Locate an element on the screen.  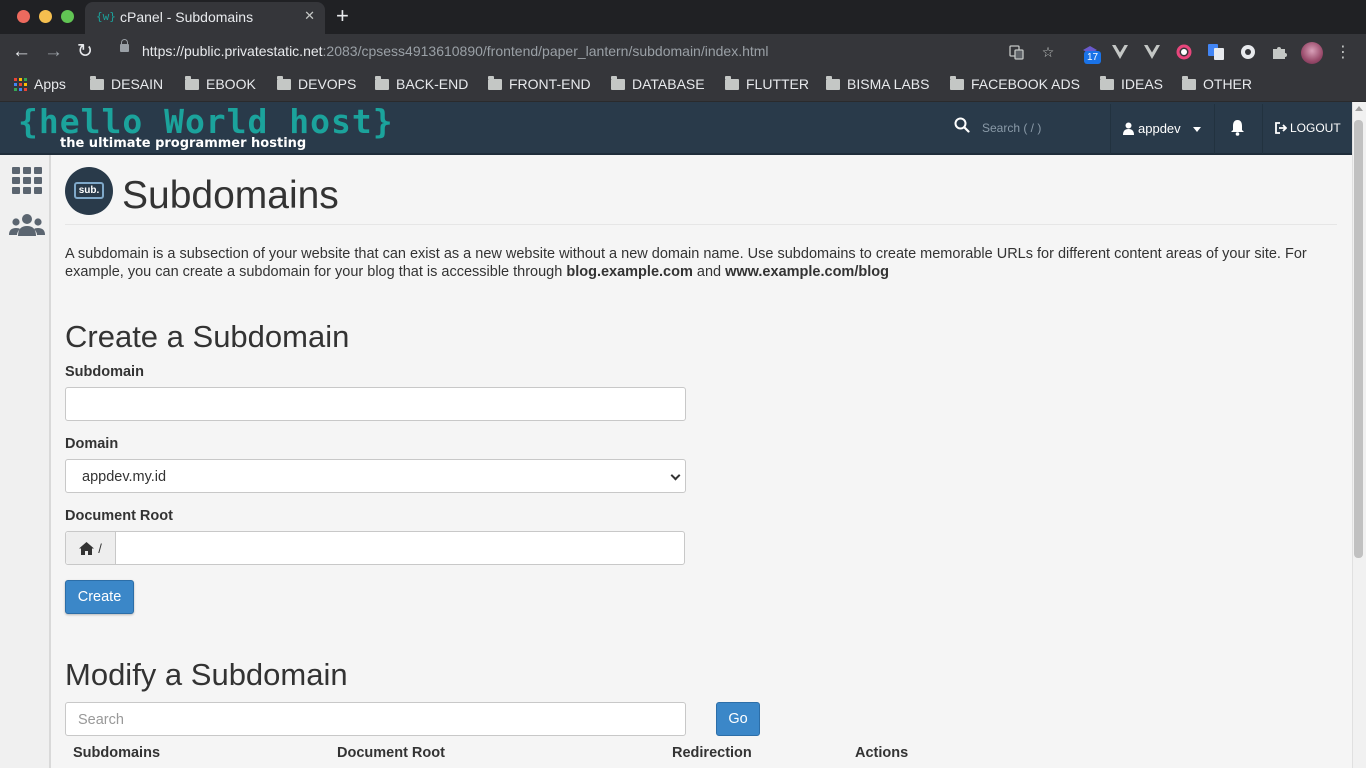
document-root-label: Document Root is located at coordinates (119, 516).